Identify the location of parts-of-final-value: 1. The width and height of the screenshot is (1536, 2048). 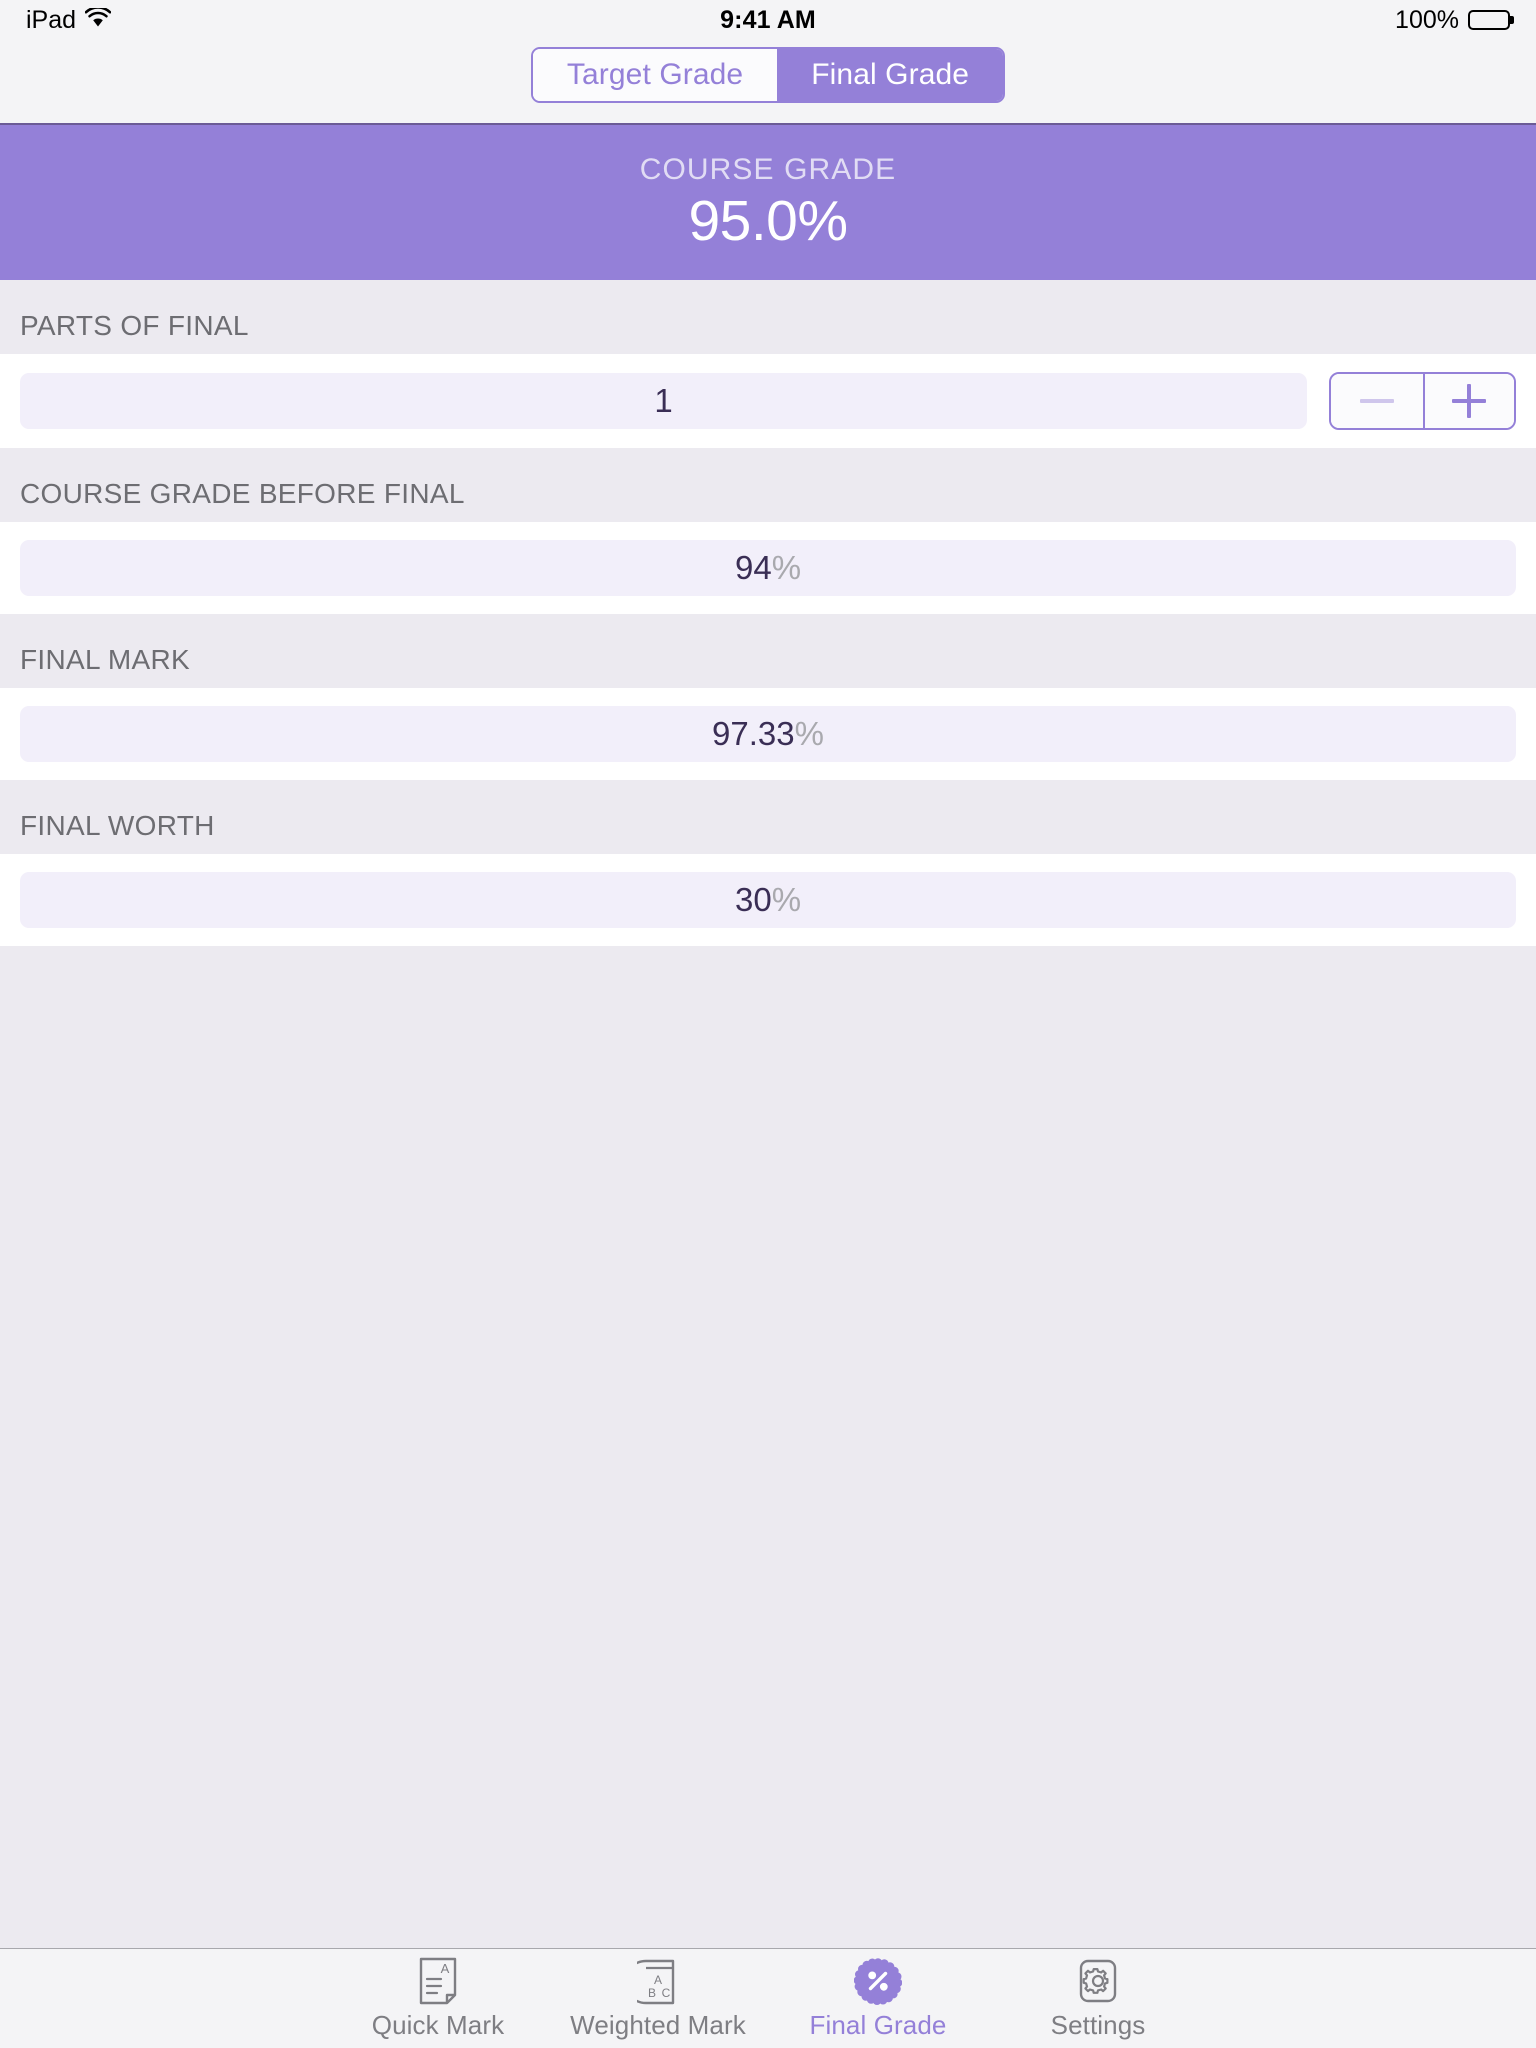
(663, 400).